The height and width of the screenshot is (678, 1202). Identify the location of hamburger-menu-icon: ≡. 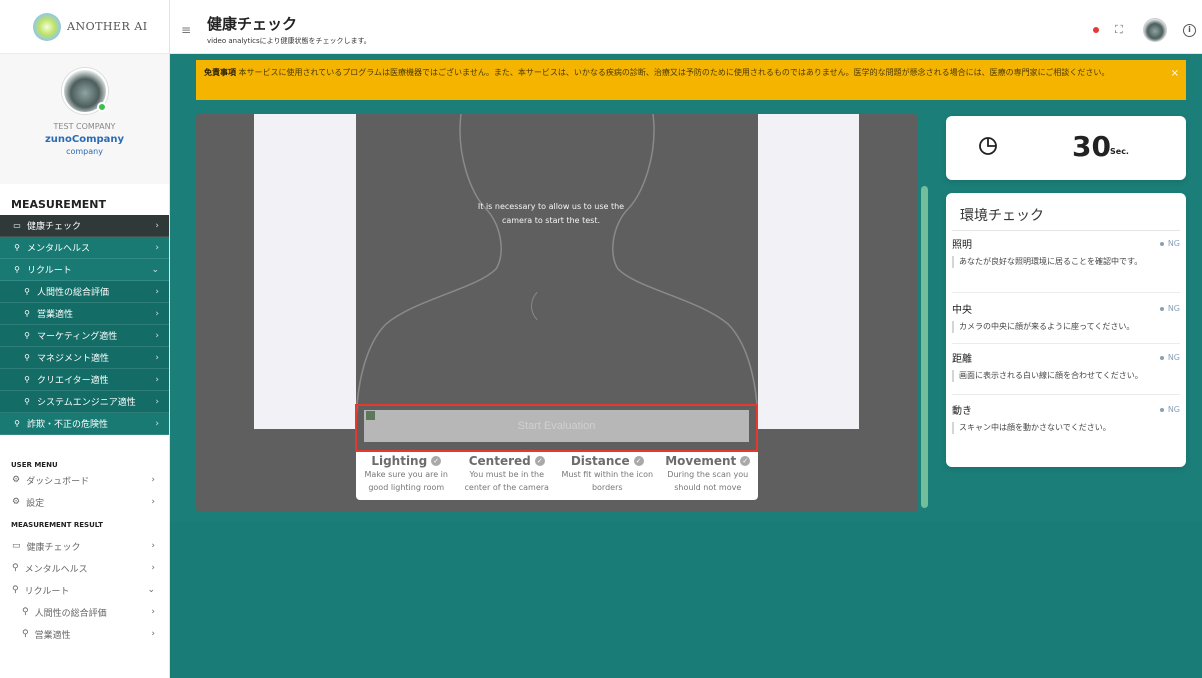
(188, 30).